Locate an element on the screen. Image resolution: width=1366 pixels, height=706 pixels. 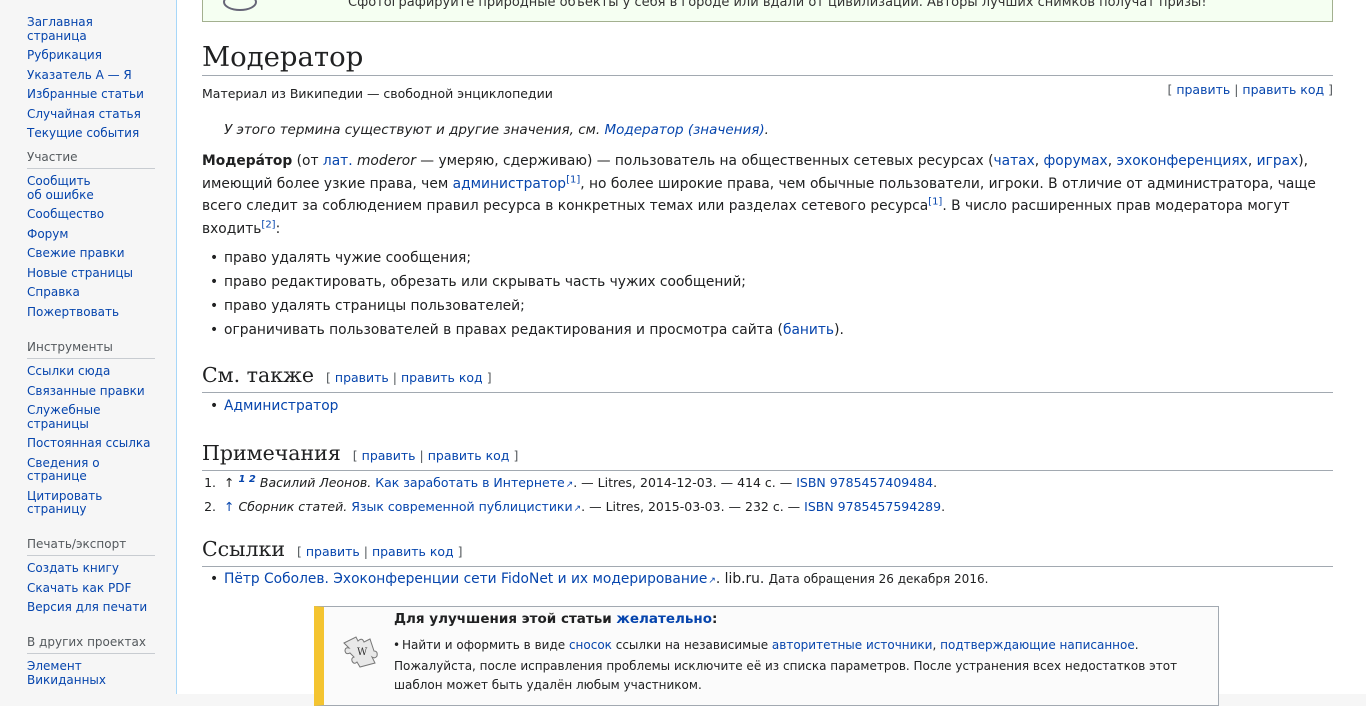
title-edit-links: [ править | править код ] is located at coordinates (1250, 89).